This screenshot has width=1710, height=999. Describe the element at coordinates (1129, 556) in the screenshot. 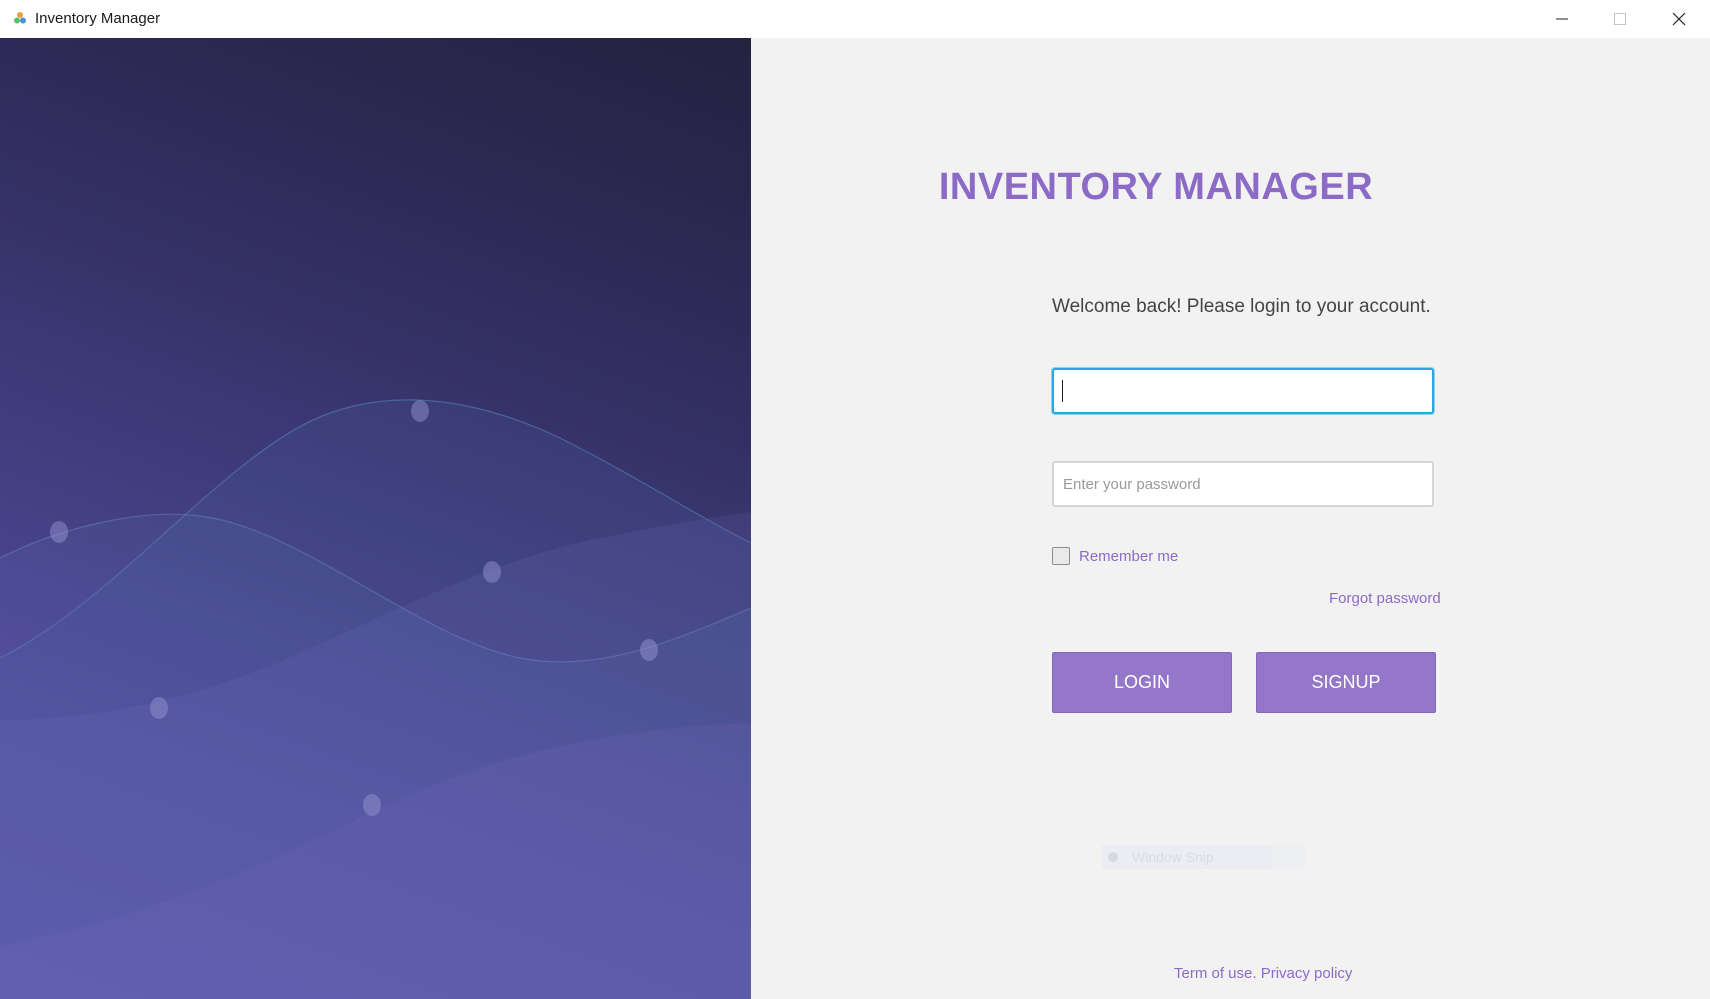

I see `remember-me-label: Remember me` at that location.